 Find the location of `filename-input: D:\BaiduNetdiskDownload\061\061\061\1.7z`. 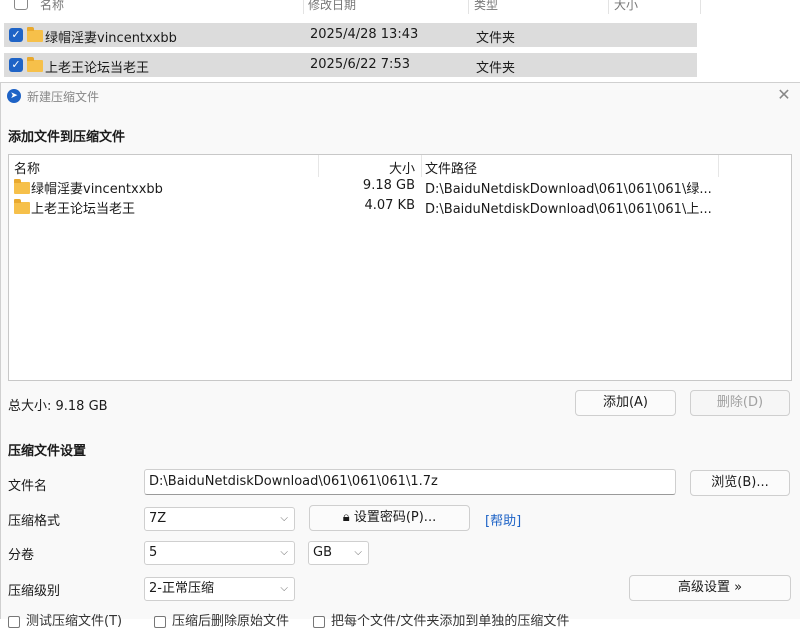

filename-input: D:\BaiduNetdiskDownload\061\061\061\1.7z is located at coordinates (410, 482).